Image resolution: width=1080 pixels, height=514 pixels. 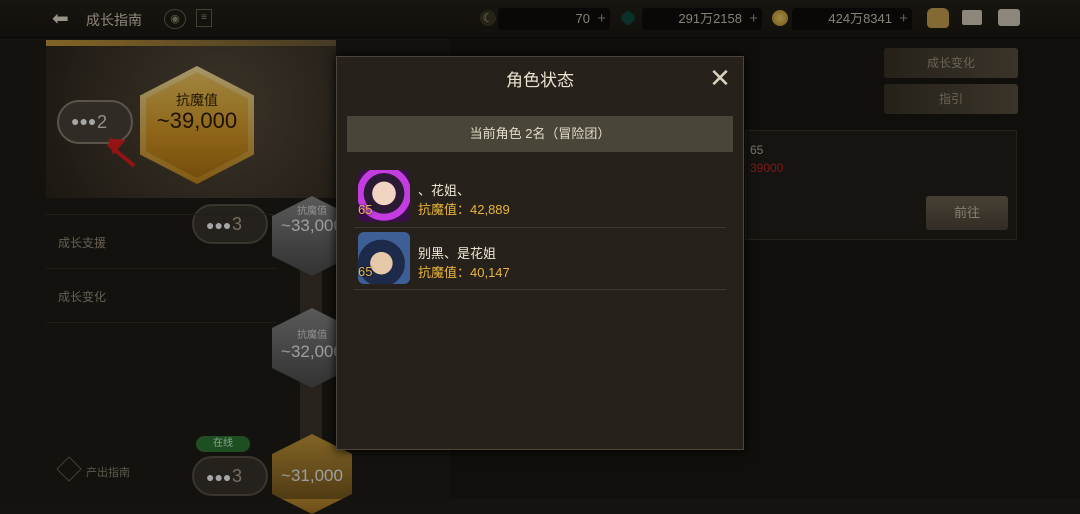 What do you see at coordinates (540, 80) in the screenshot?
I see `modal-title: 角色状态` at bounding box center [540, 80].